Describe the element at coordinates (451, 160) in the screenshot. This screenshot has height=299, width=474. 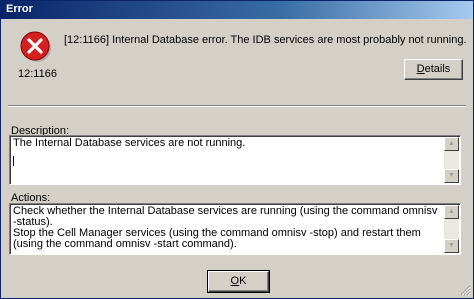
I see `description-scrollbar: ▲ ▼` at that location.